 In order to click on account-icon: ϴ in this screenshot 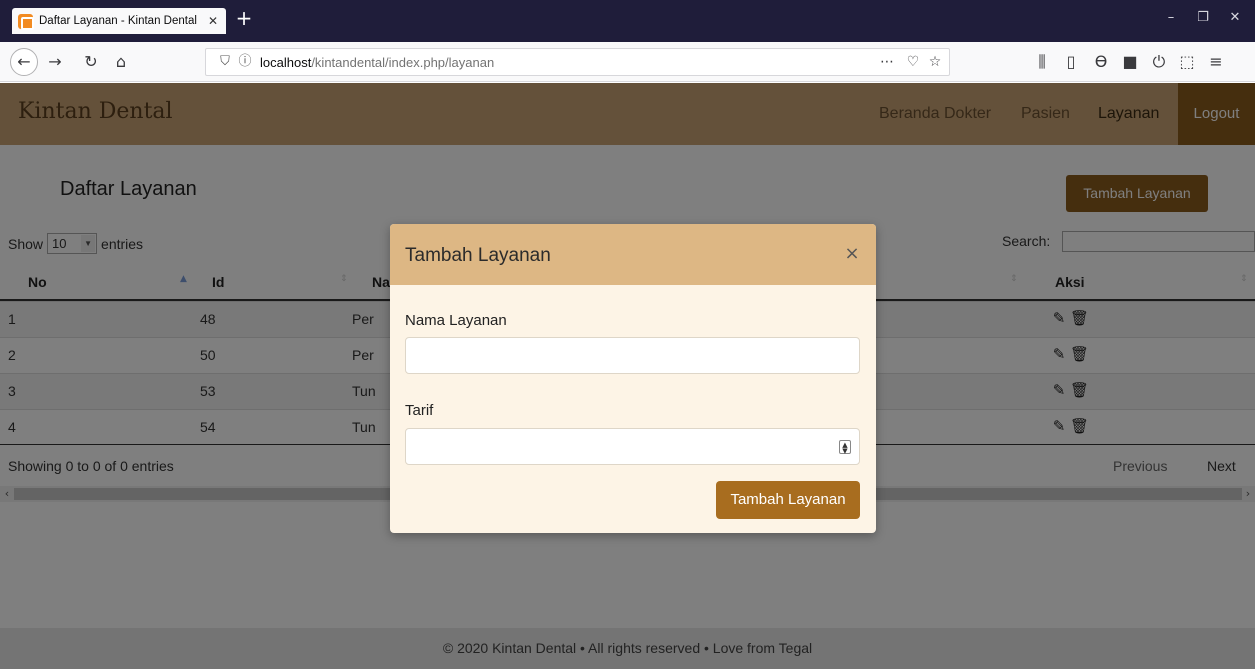, I will do `click(1101, 62)`.